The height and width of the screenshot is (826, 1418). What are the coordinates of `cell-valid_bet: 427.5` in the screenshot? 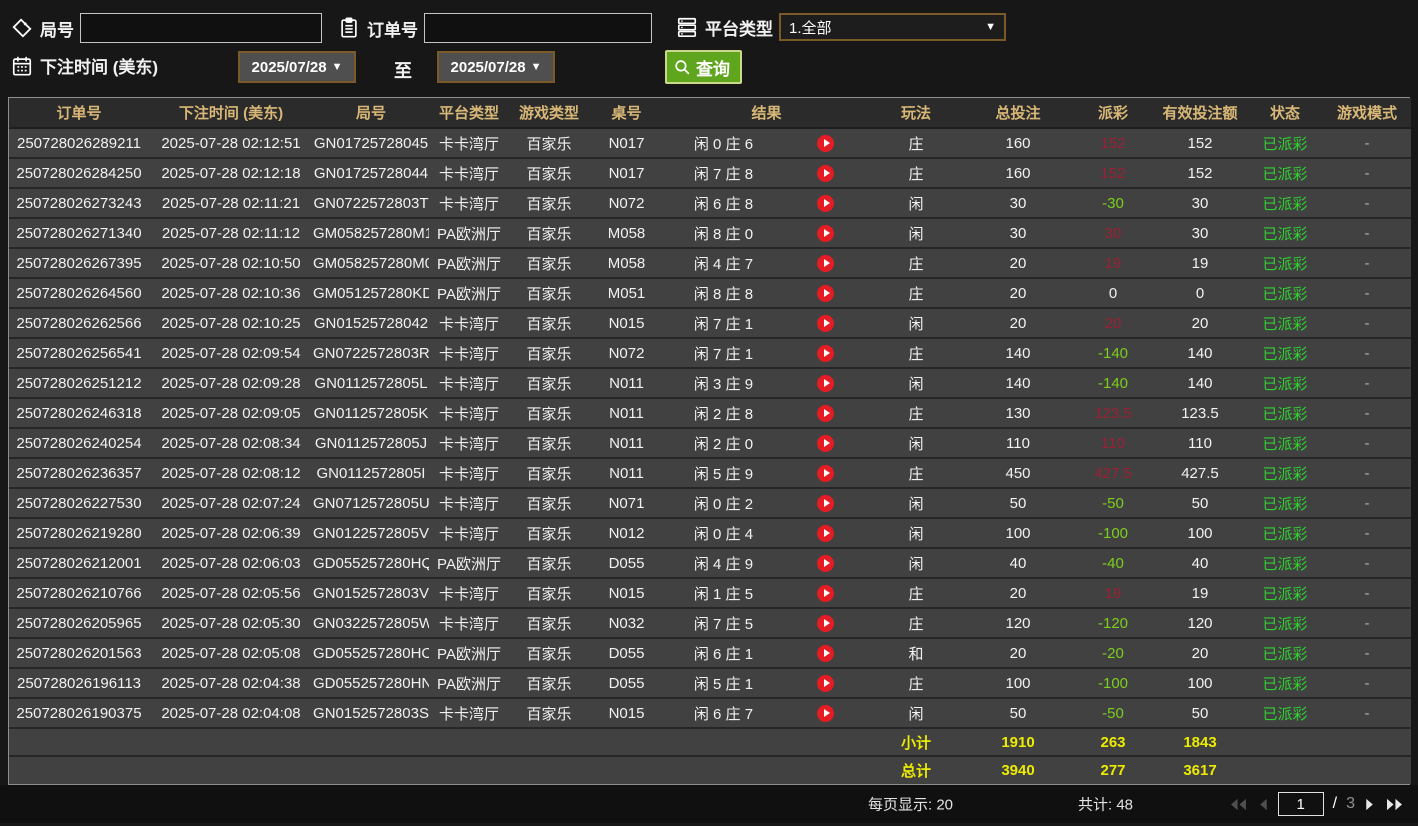 It's located at (1200, 473).